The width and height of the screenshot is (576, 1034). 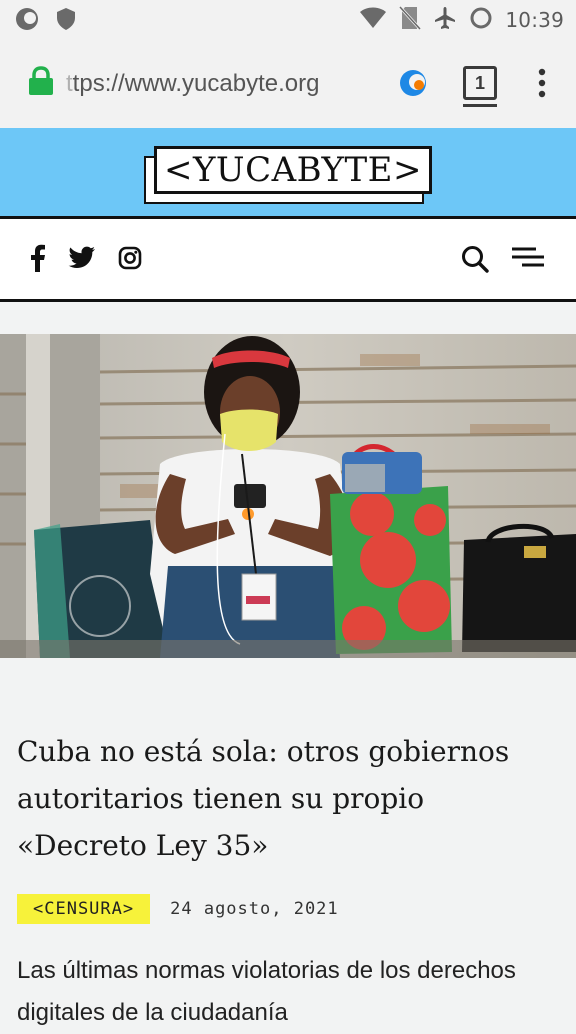 What do you see at coordinates (445, 20) in the screenshot?
I see `airplane-mode-icon` at bounding box center [445, 20].